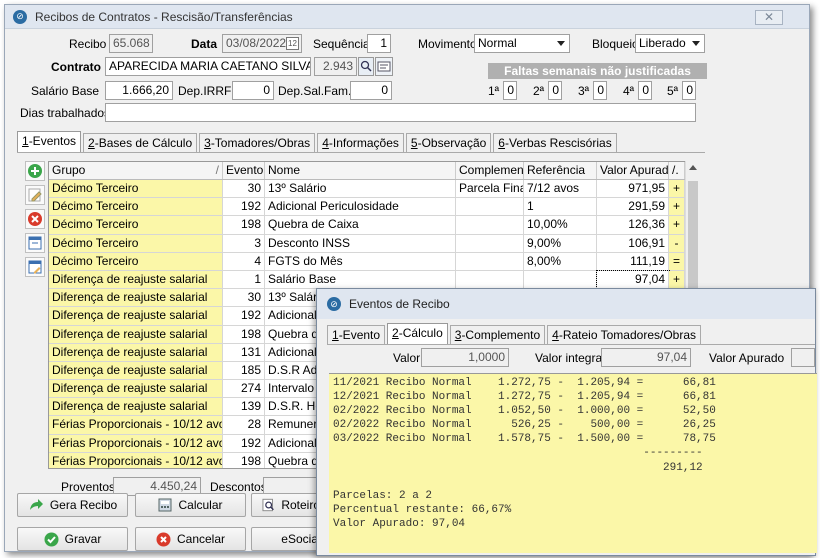 The height and width of the screenshot is (558, 820). I want to click on data-value: 03/08/2022, so click(256, 43).